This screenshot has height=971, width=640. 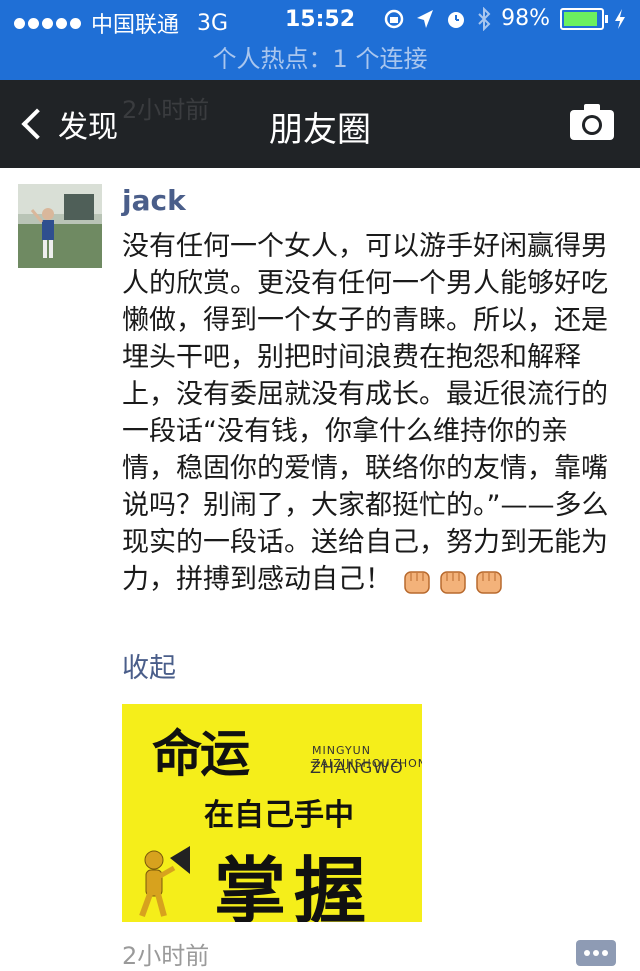 I want to click on comment-button, so click(x=596, y=953).